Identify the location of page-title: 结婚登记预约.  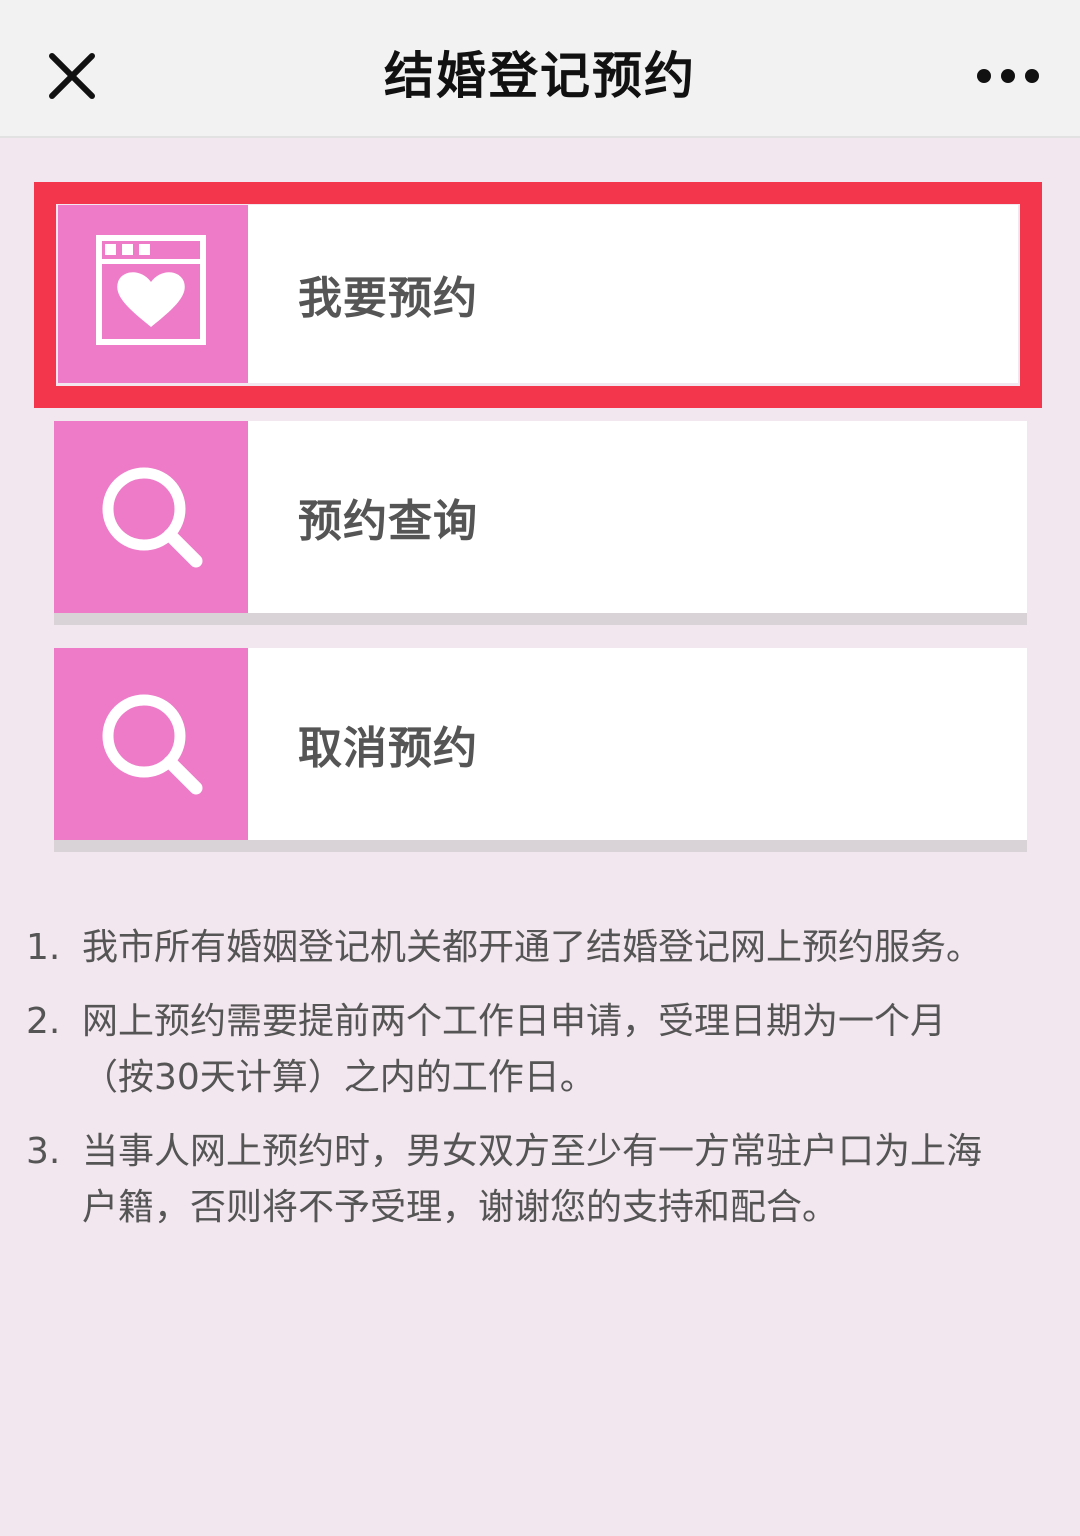
(540, 76).